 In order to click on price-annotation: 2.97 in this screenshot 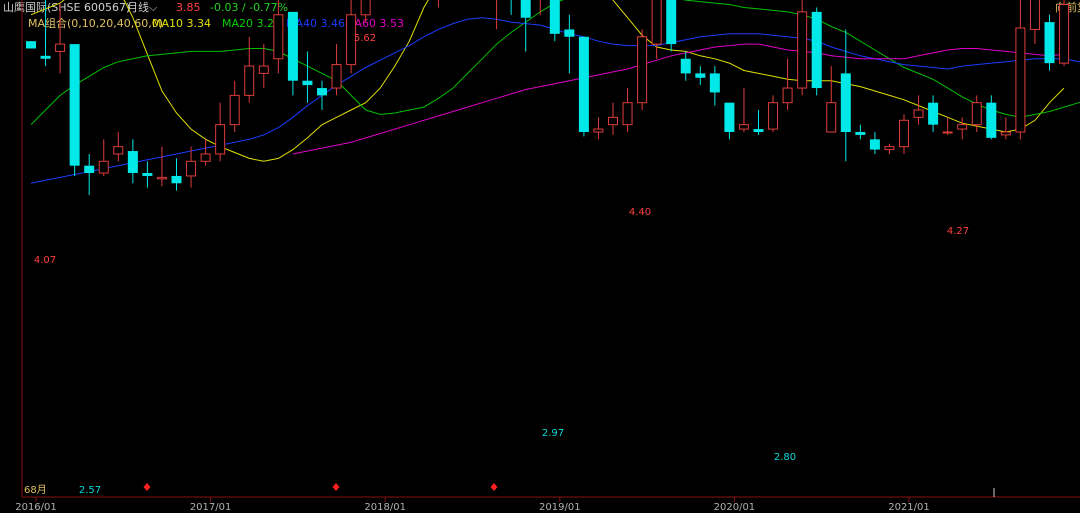, I will do `click(553, 433)`.